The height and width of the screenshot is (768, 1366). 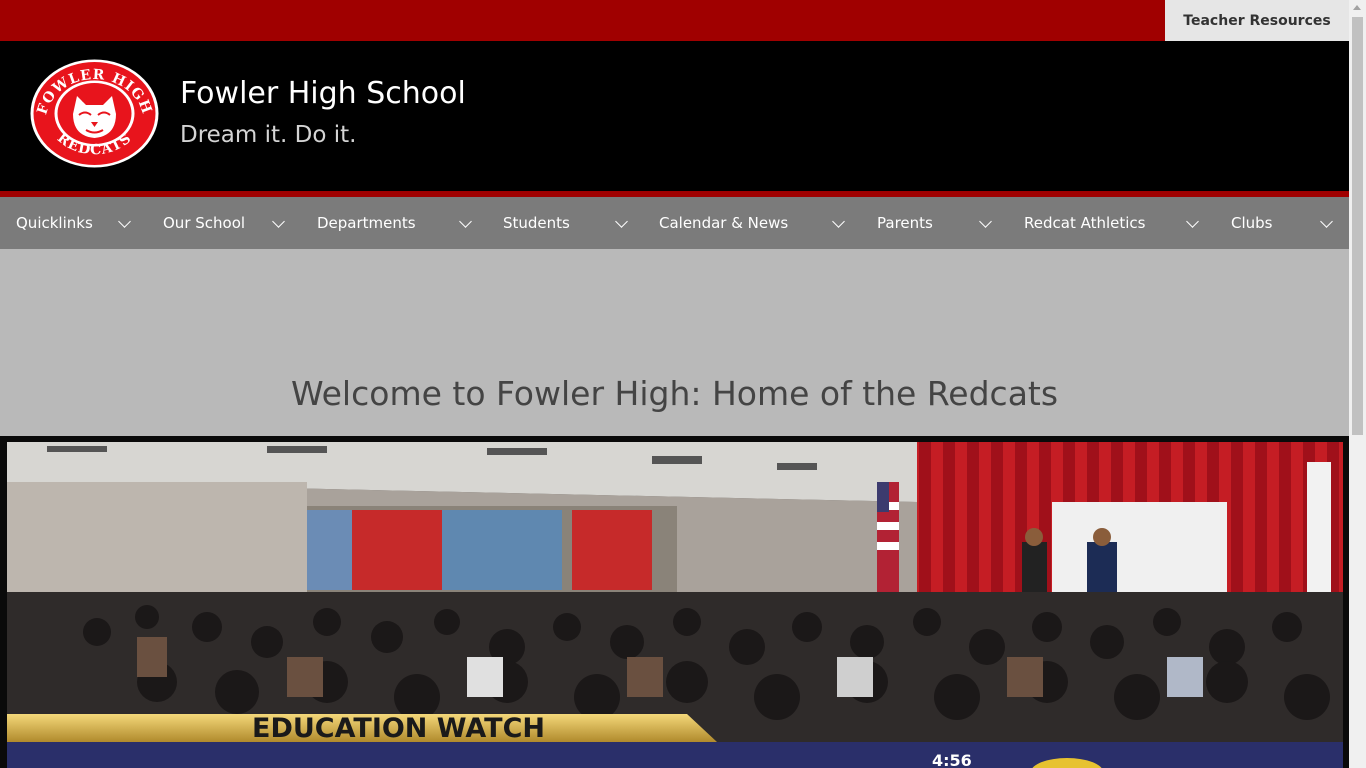 I want to click on scrollbar-thumb, so click(x=1357, y=226).